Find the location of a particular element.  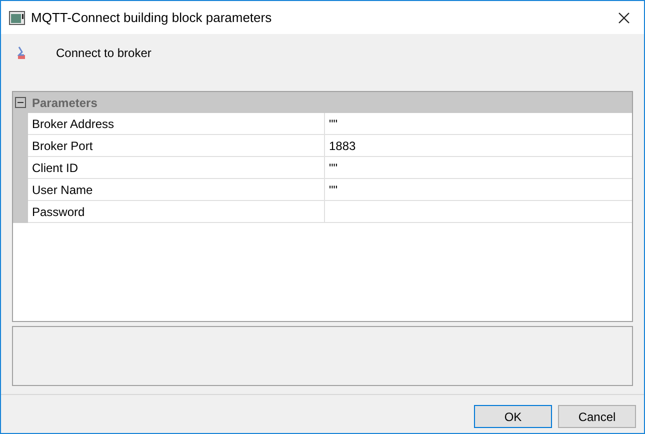

window-icon is located at coordinates (17, 17).